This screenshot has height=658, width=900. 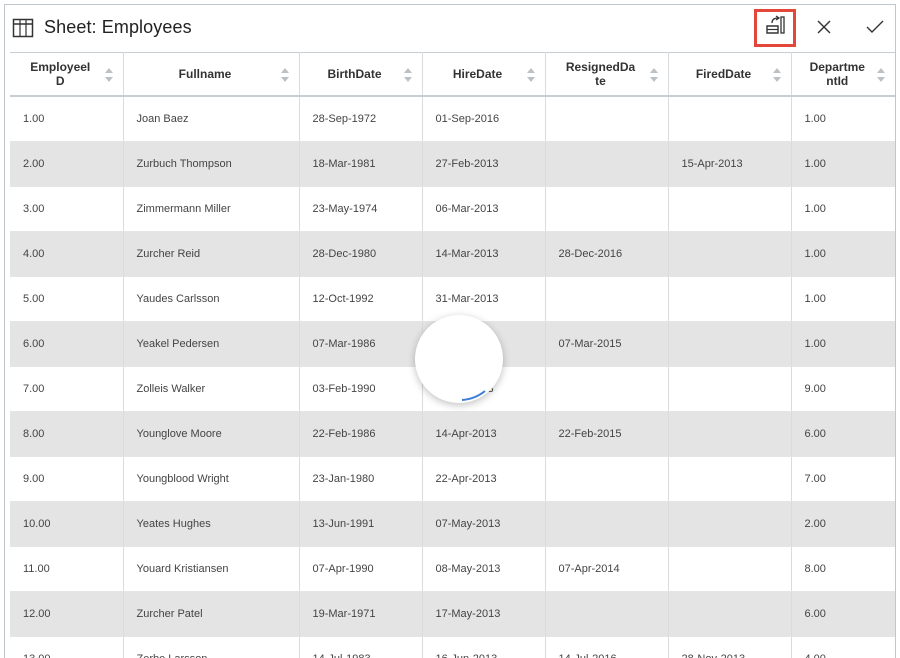 What do you see at coordinates (730, 164) in the screenshot?
I see `table-cell: 15-Apr-2013` at bounding box center [730, 164].